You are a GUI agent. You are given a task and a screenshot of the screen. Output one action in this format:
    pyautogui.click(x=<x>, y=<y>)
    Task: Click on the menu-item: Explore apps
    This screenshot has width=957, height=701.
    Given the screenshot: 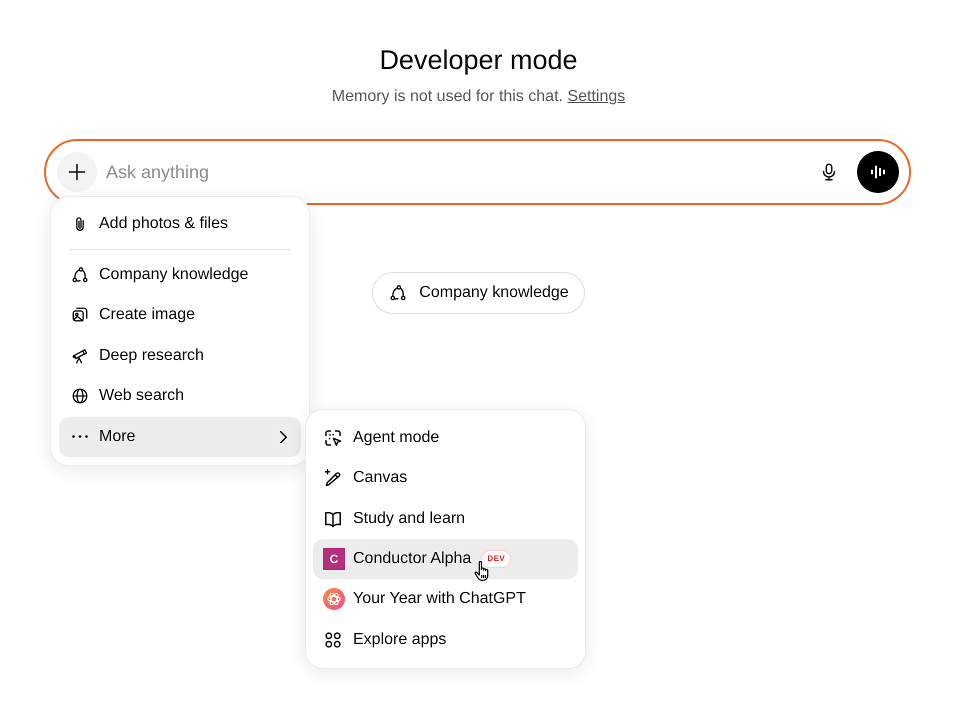 What is the action you would take?
    pyautogui.click(x=445, y=639)
    